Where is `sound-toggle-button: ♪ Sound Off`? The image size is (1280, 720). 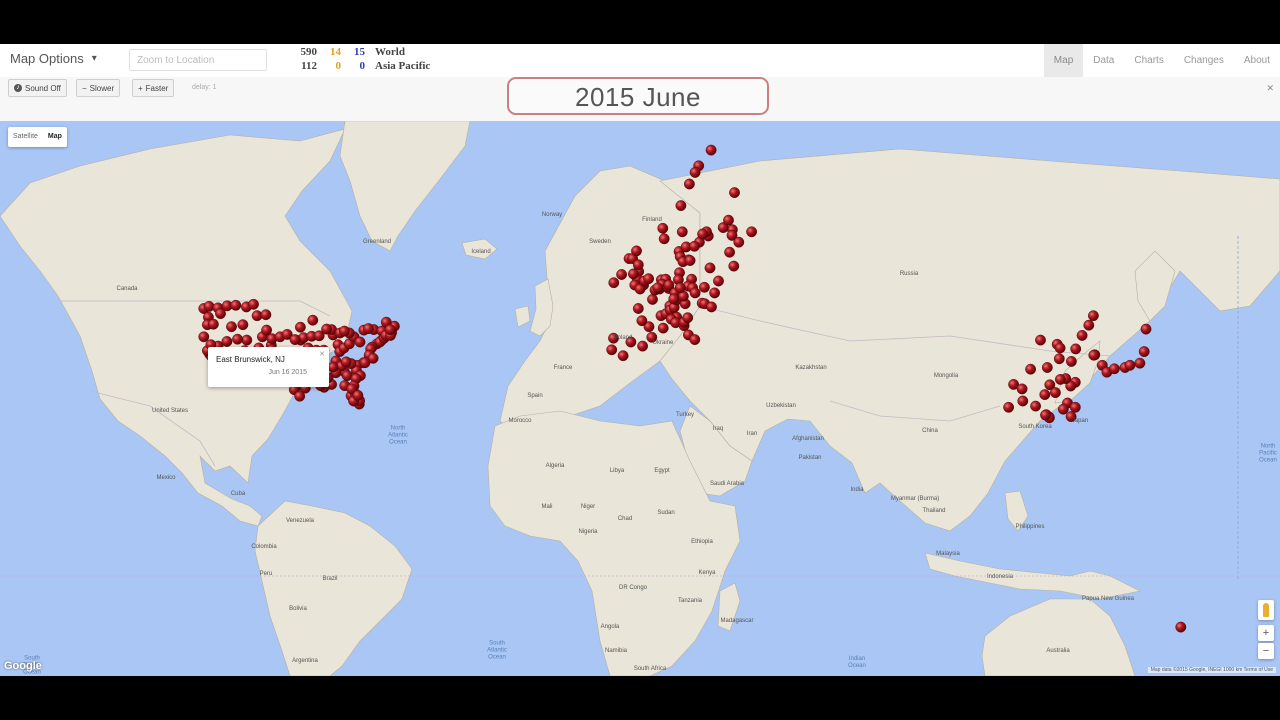
sound-toggle-button: ♪ Sound Off is located at coordinates (37, 88).